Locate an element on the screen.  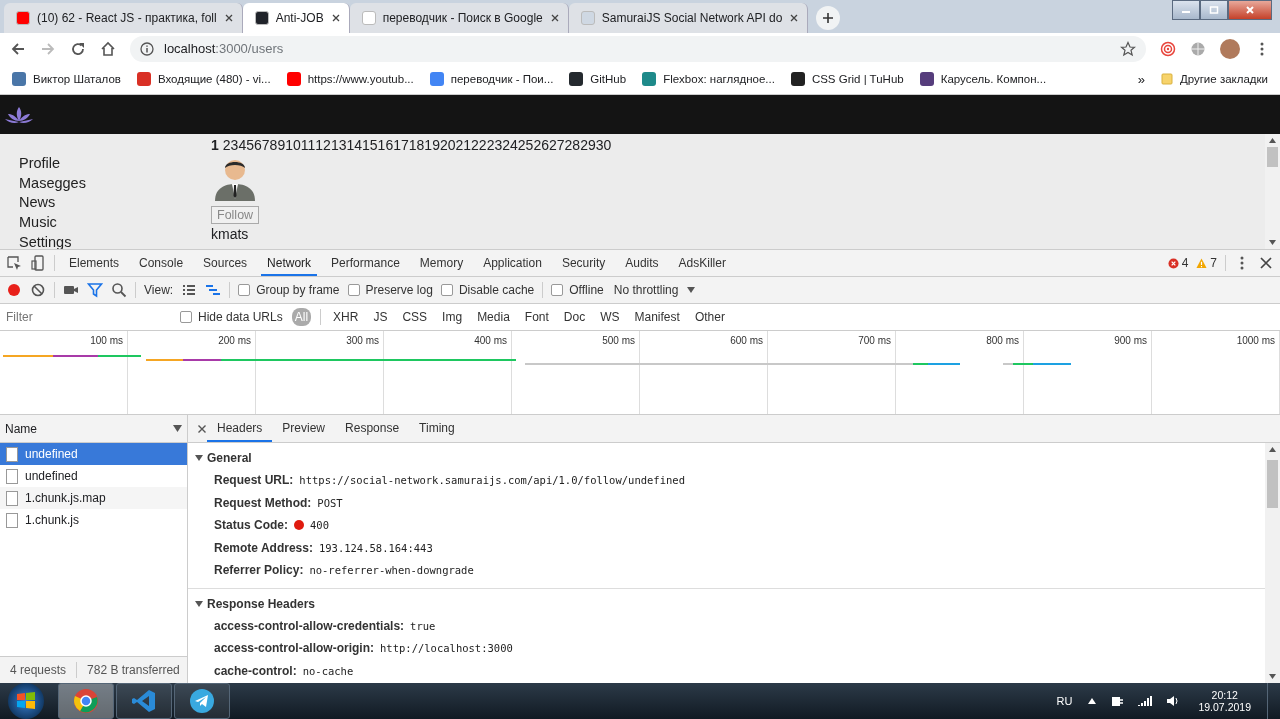
scroll-down-icon is located at coordinates (1272, 242).